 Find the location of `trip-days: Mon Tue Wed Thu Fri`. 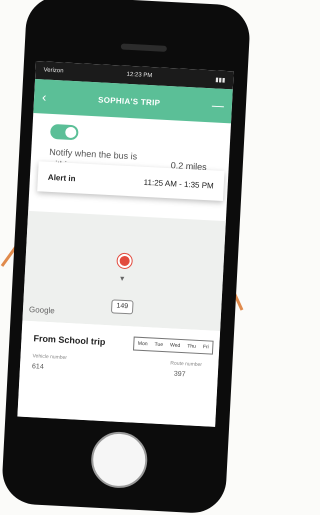

trip-days: Mon Tue Wed Thu Fri is located at coordinates (173, 346).